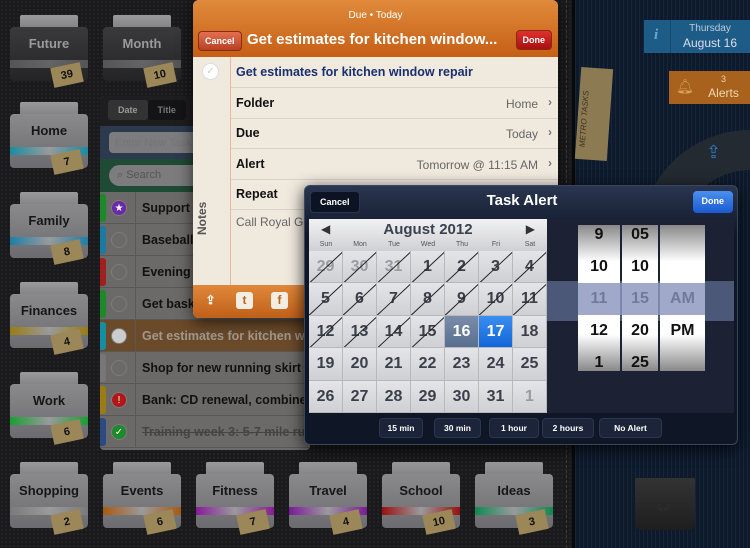 The height and width of the screenshot is (548, 750). What do you see at coordinates (205, 400) in the screenshot?
I see `task-row: ! Bank: CD renewal, combine` at bounding box center [205, 400].